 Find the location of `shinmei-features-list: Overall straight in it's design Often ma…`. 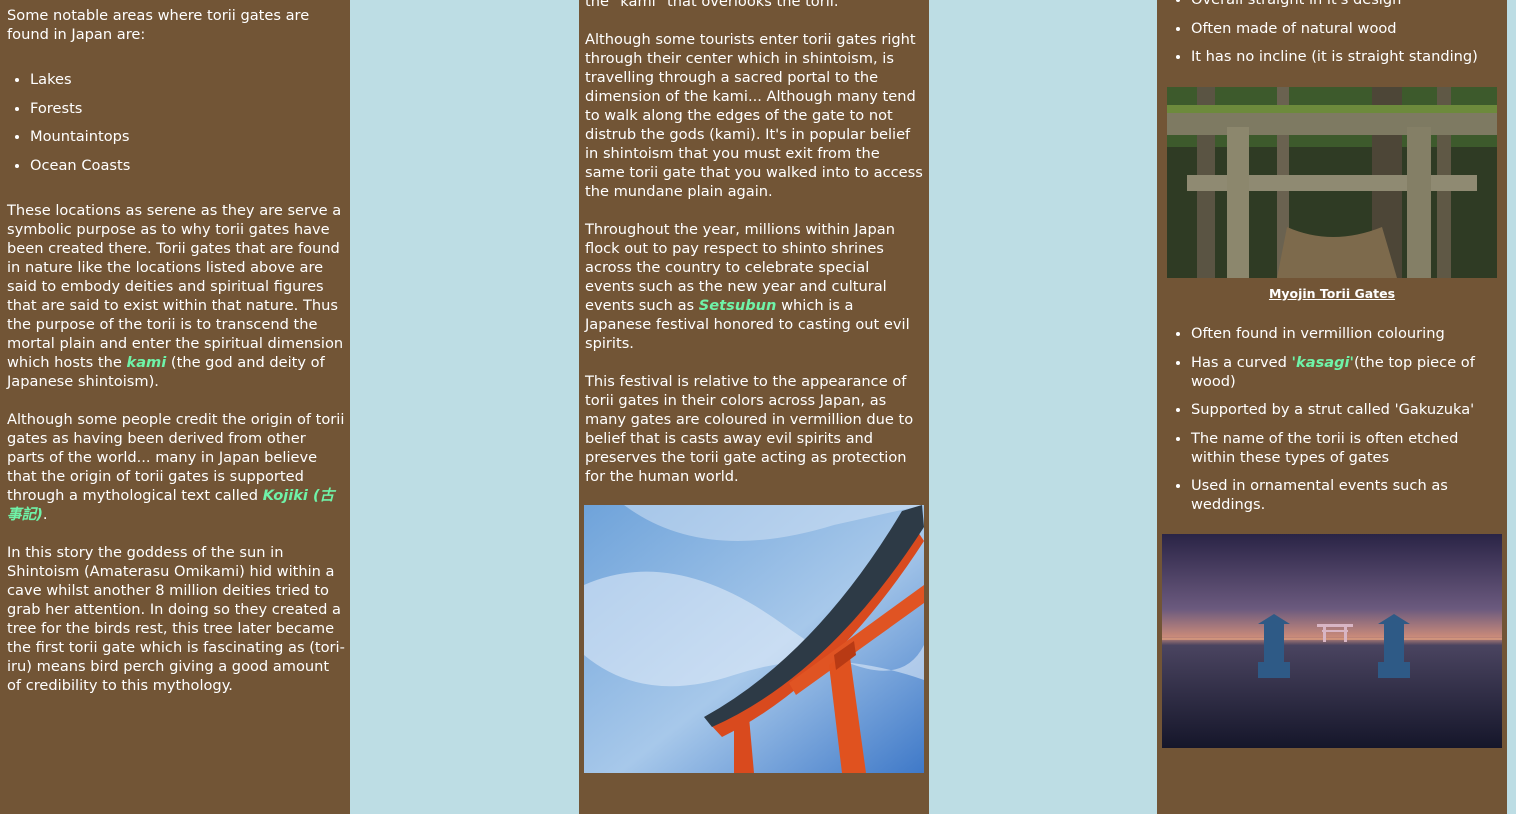

shinmei-features-list: Overall straight in it's design Often ma… is located at coordinates (1332, 33).